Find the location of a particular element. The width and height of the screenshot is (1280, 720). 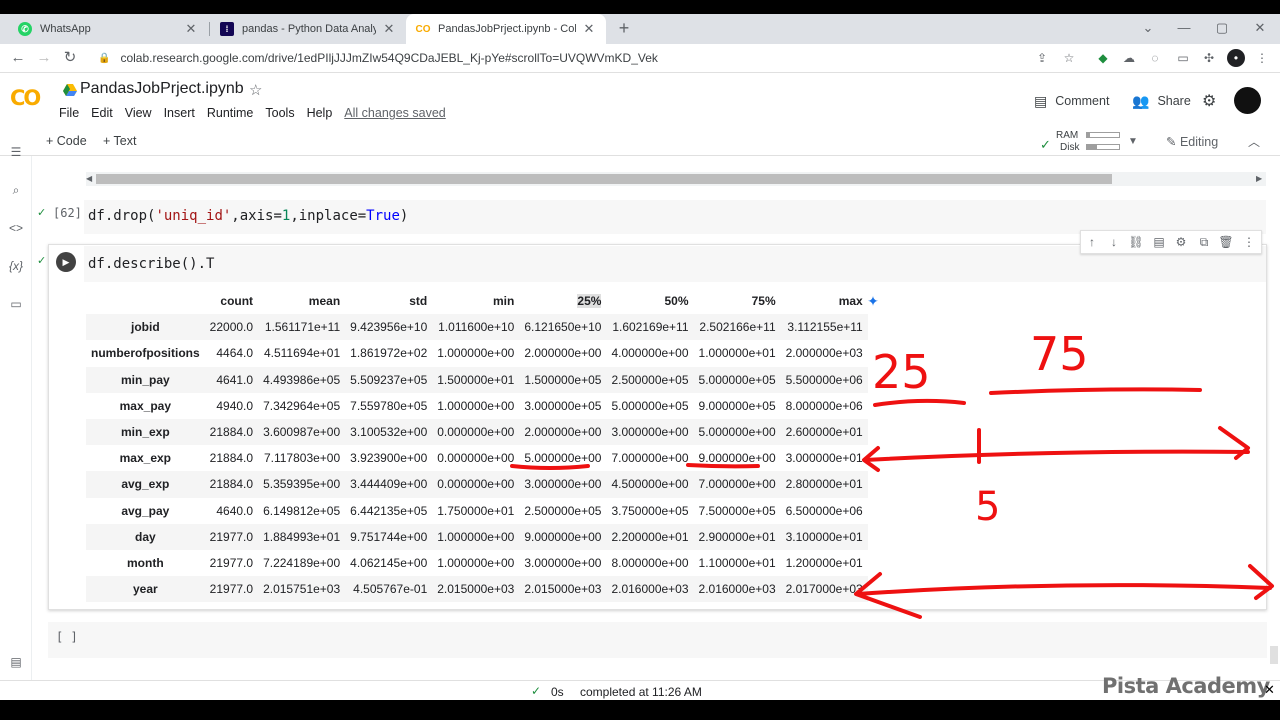

row-index: year is located at coordinates (145, 589).